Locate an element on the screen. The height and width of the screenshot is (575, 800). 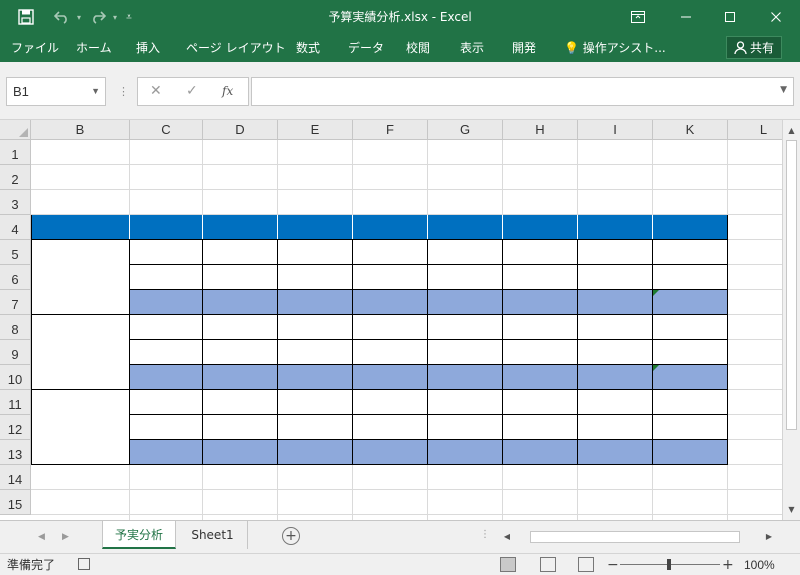
channel-cell is located at coordinates (80, 427).